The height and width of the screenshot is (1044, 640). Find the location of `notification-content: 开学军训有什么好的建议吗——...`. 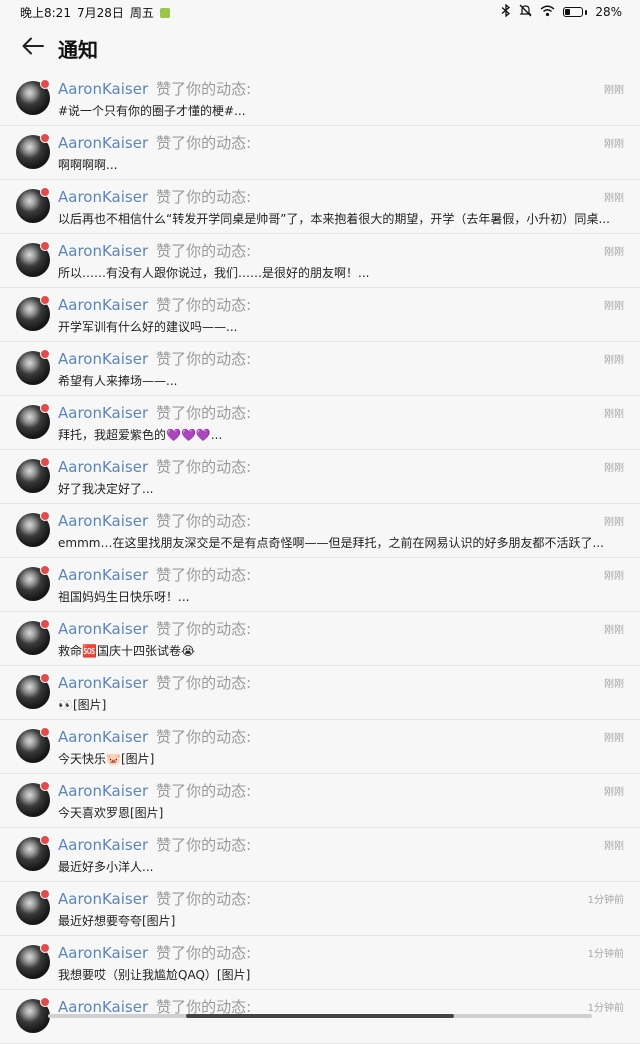

notification-content: 开学军训有什么好的建议吗——... is located at coordinates (148, 327).